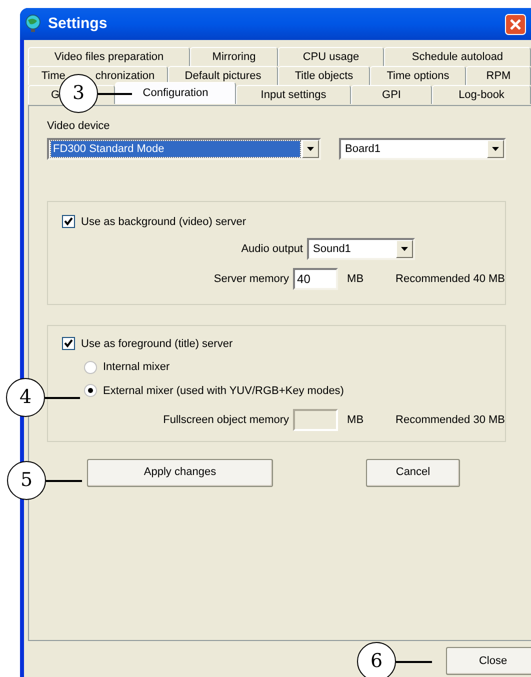  Describe the element at coordinates (26, 480) in the screenshot. I see `callout-number: 5` at that location.